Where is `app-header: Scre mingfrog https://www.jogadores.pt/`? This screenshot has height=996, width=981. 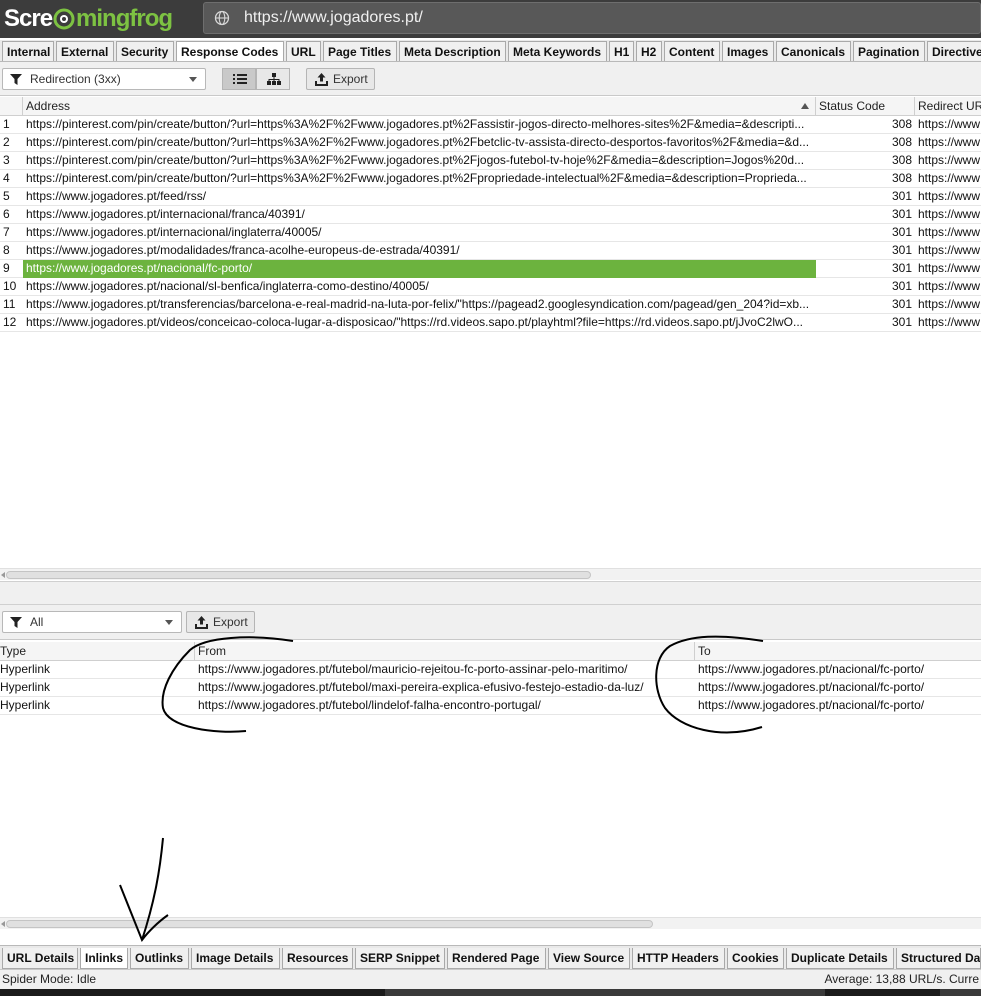 app-header: Scre mingfrog https://www.jogadores.pt/ is located at coordinates (490, 19).